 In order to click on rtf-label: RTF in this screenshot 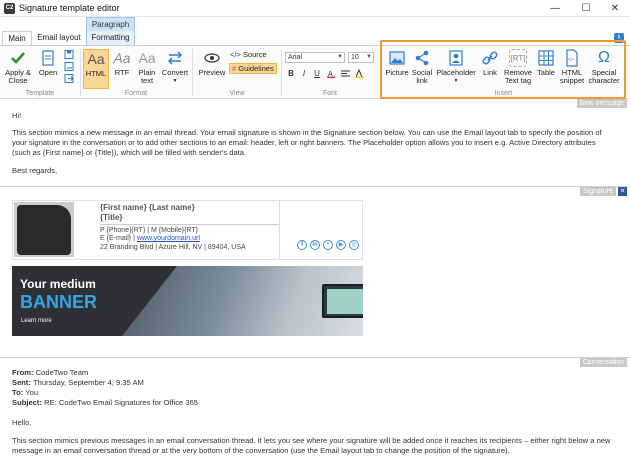, I will do `click(122, 72)`.